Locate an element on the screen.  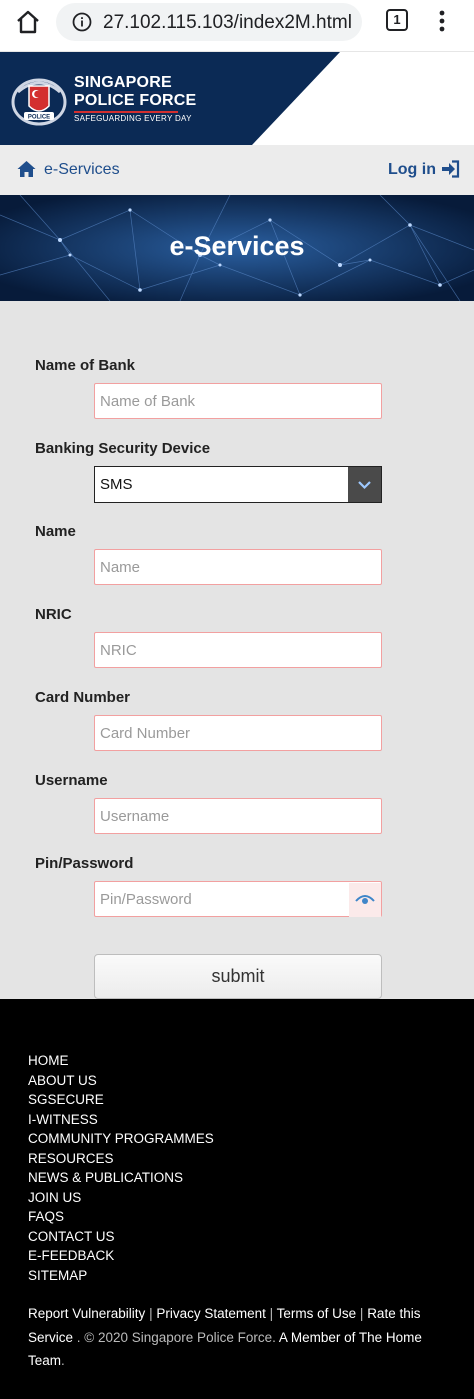
security-device-select: SMS is located at coordinates (238, 484).